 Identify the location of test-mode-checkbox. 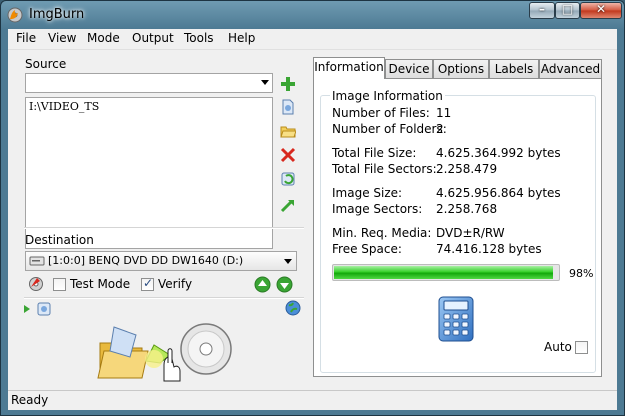
(59, 284).